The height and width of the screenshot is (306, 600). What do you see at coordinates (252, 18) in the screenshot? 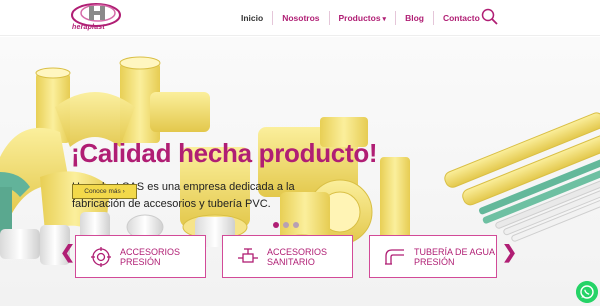
I see `nav-inicio: Inicio` at bounding box center [252, 18].